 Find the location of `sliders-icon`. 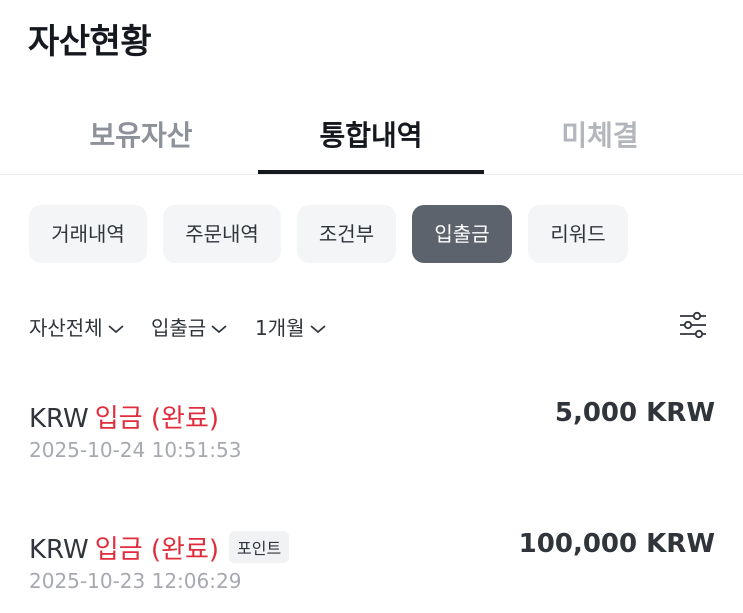

sliders-icon is located at coordinates (693, 327).